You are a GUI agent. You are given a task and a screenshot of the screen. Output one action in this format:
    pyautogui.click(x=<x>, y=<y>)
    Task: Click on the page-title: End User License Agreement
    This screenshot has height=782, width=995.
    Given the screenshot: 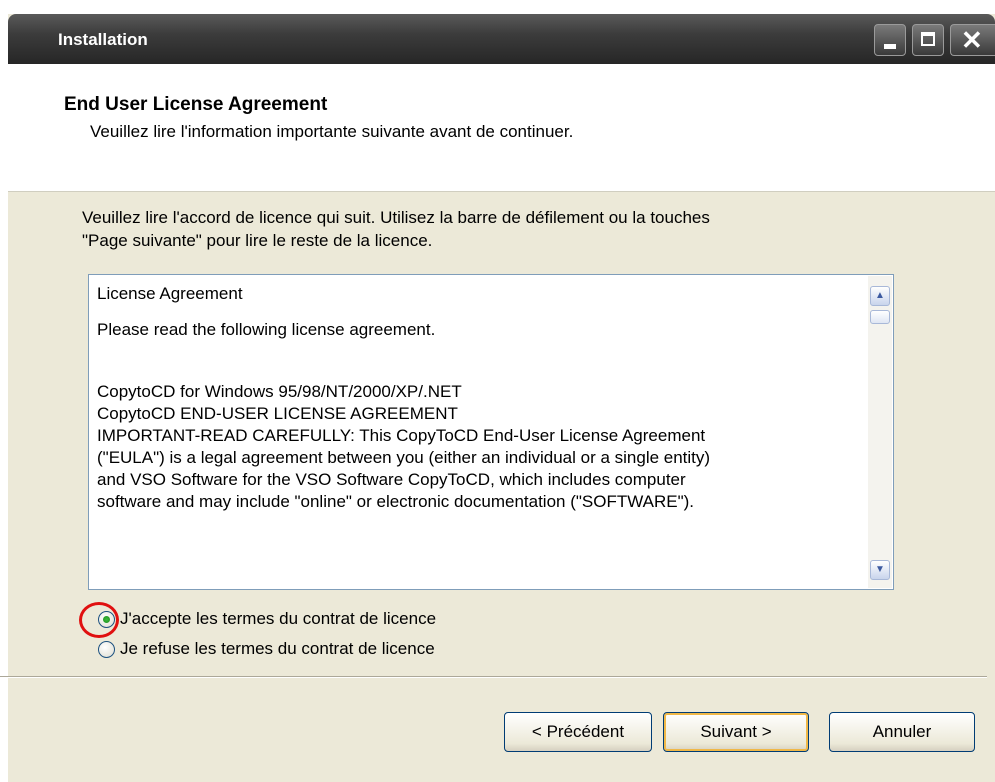 What is the action you would take?
    pyautogui.click(x=196, y=104)
    